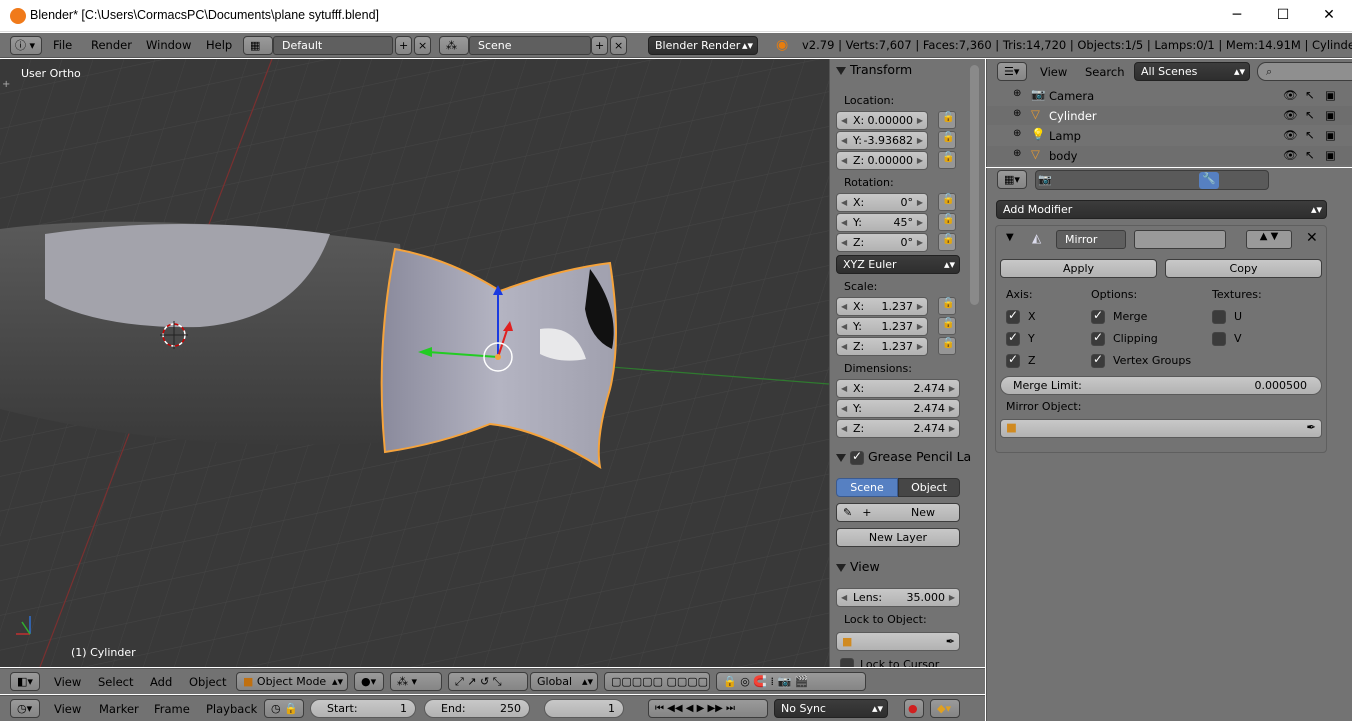 The image size is (1352, 721). Describe the element at coordinates (564, 681) in the screenshot. I see `transform-orientation-dropdown: Global ▴▾` at that location.